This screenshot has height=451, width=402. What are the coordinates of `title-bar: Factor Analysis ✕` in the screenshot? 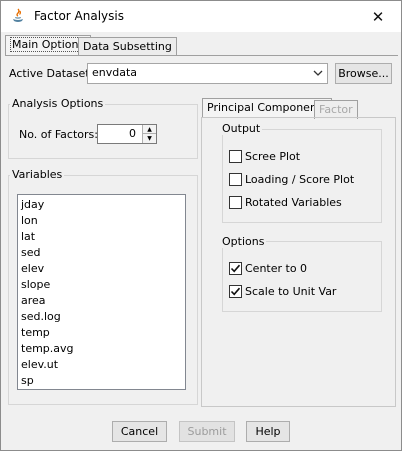 It's located at (201, 16).